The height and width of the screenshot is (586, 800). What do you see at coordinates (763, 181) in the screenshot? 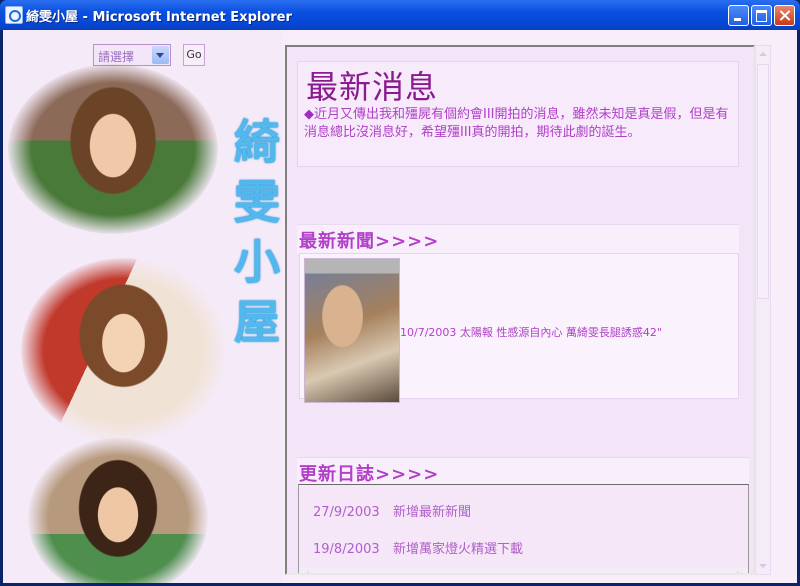
I see `scrollbar-thumb` at bounding box center [763, 181].